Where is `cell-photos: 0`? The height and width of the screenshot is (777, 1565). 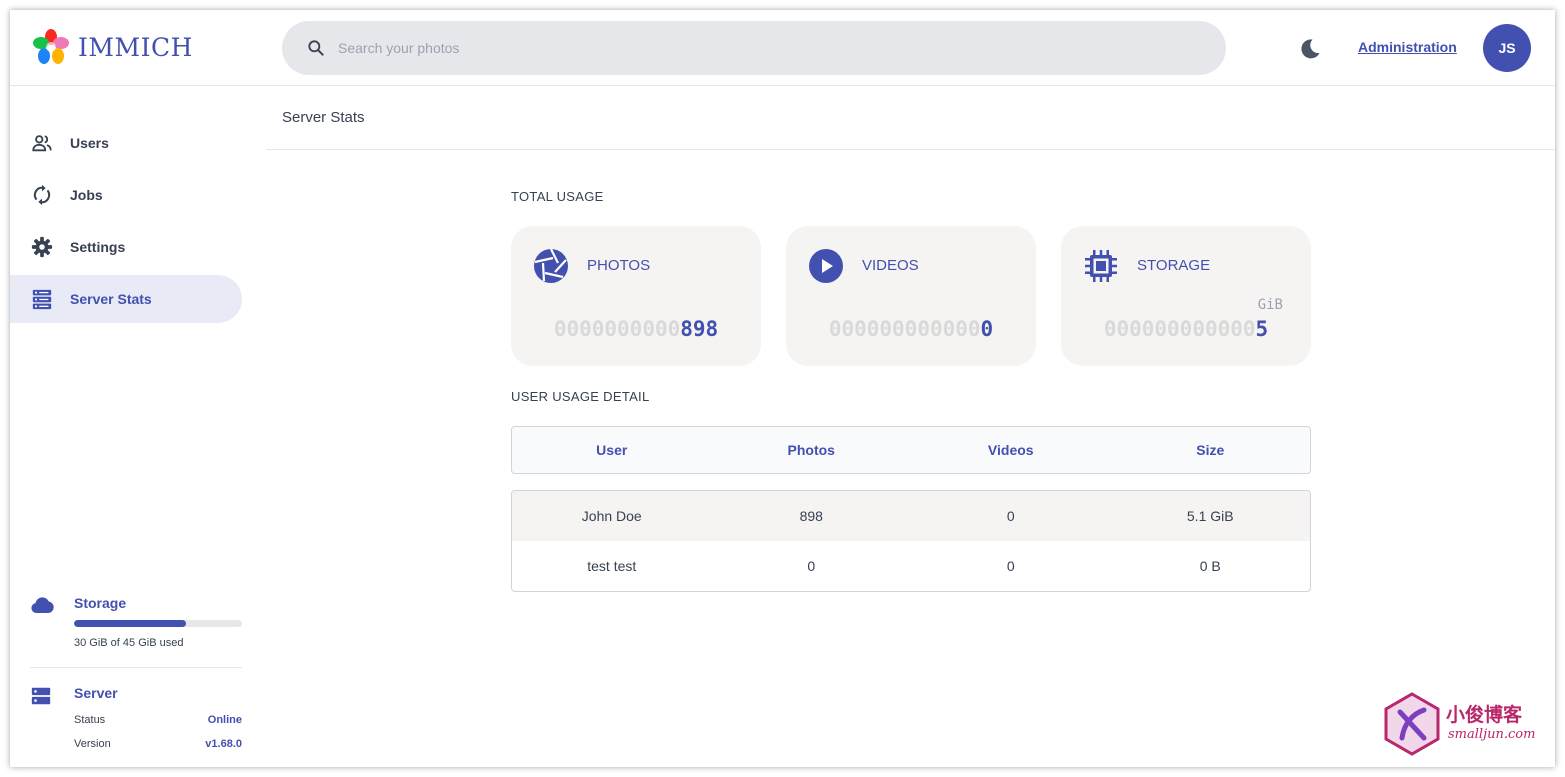 cell-photos: 0 is located at coordinates (811, 566).